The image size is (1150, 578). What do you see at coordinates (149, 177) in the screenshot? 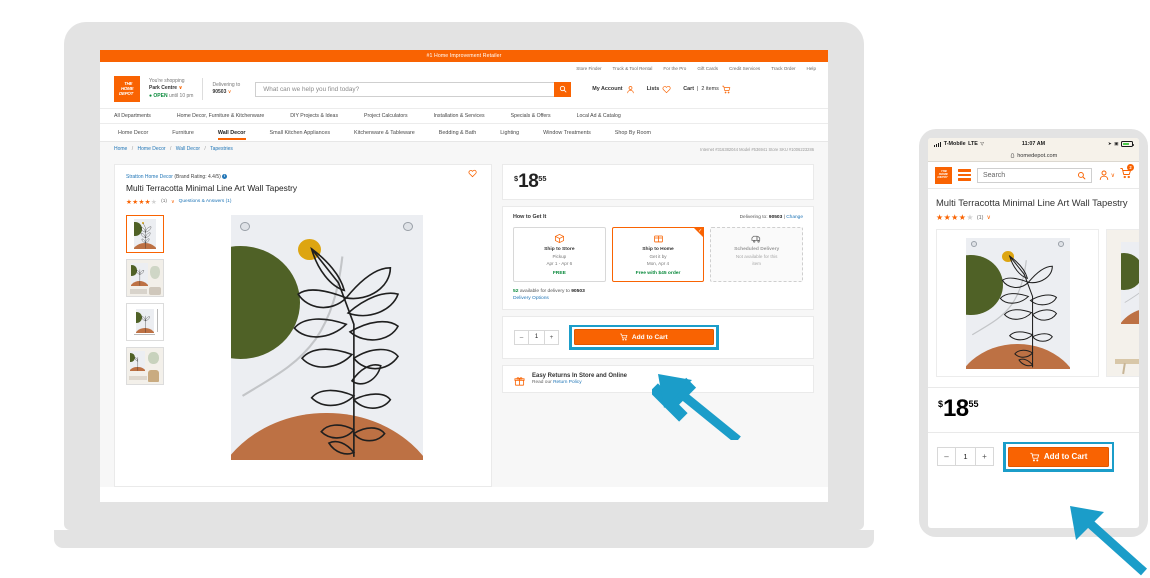
I see `brand-name: Stratton Home Decor` at bounding box center [149, 177].